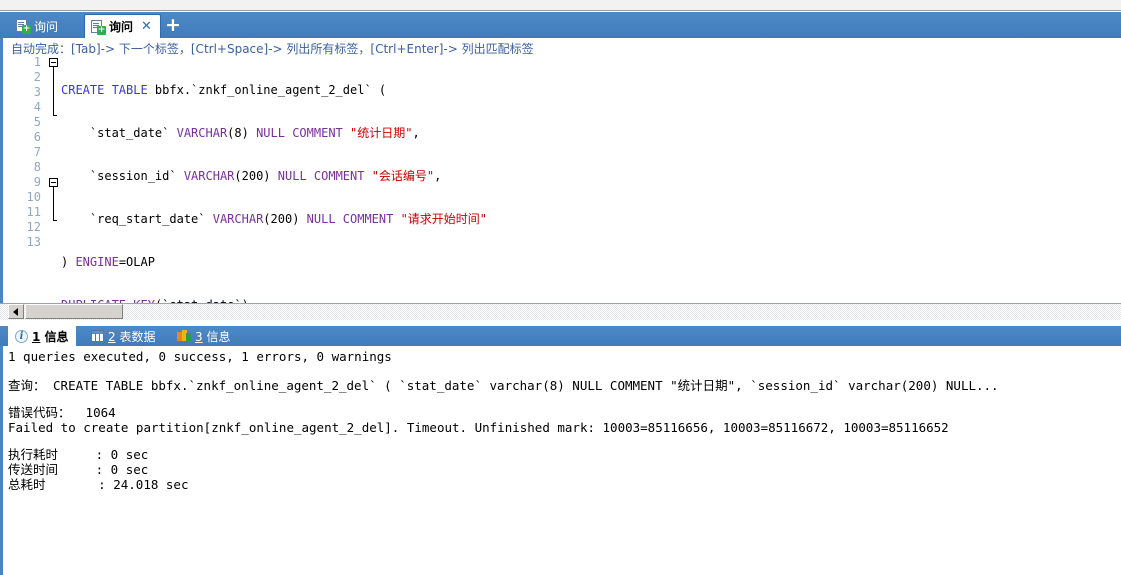 Image resolution: width=1121 pixels, height=575 pixels. Describe the element at coordinates (33, 227) in the screenshot. I see `line-number: 12` at that location.